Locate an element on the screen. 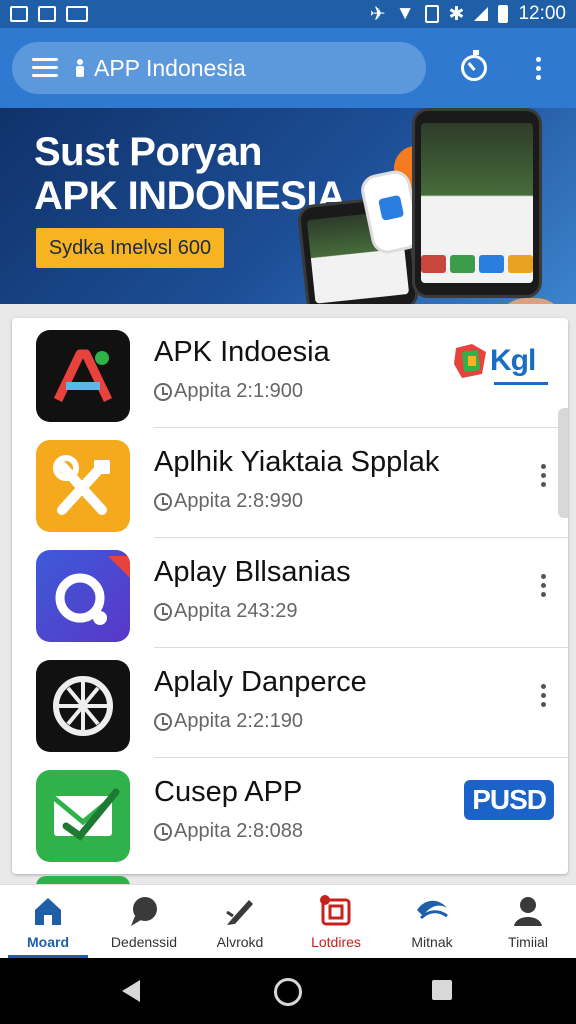 This screenshot has width=576, height=1024. nav-label: Alvrokd is located at coordinates (240, 942).